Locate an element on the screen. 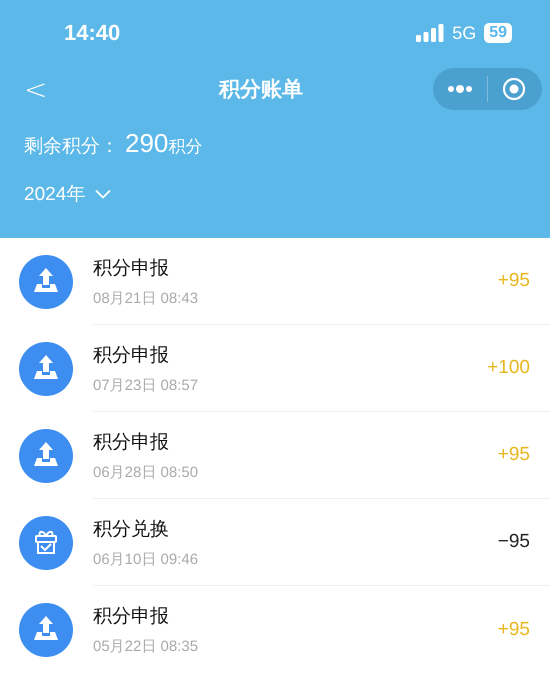 This screenshot has height=674, width=550. page-title: 积分账单 is located at coordinates (261, 90).